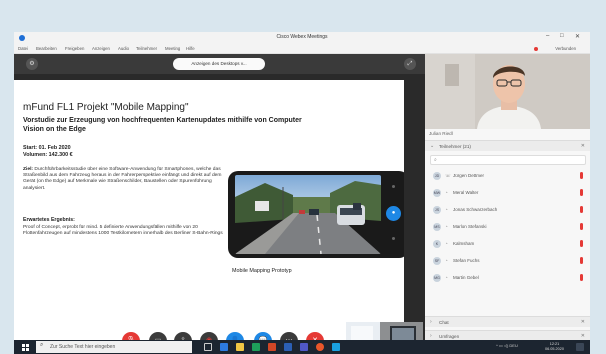 Image resolution: width=606 pixels, height=354 pixels. Describe the element at coordinates (49, 220) in the screenshot. I see `result-heading: Erwartetes Ergebnis:` at that location.